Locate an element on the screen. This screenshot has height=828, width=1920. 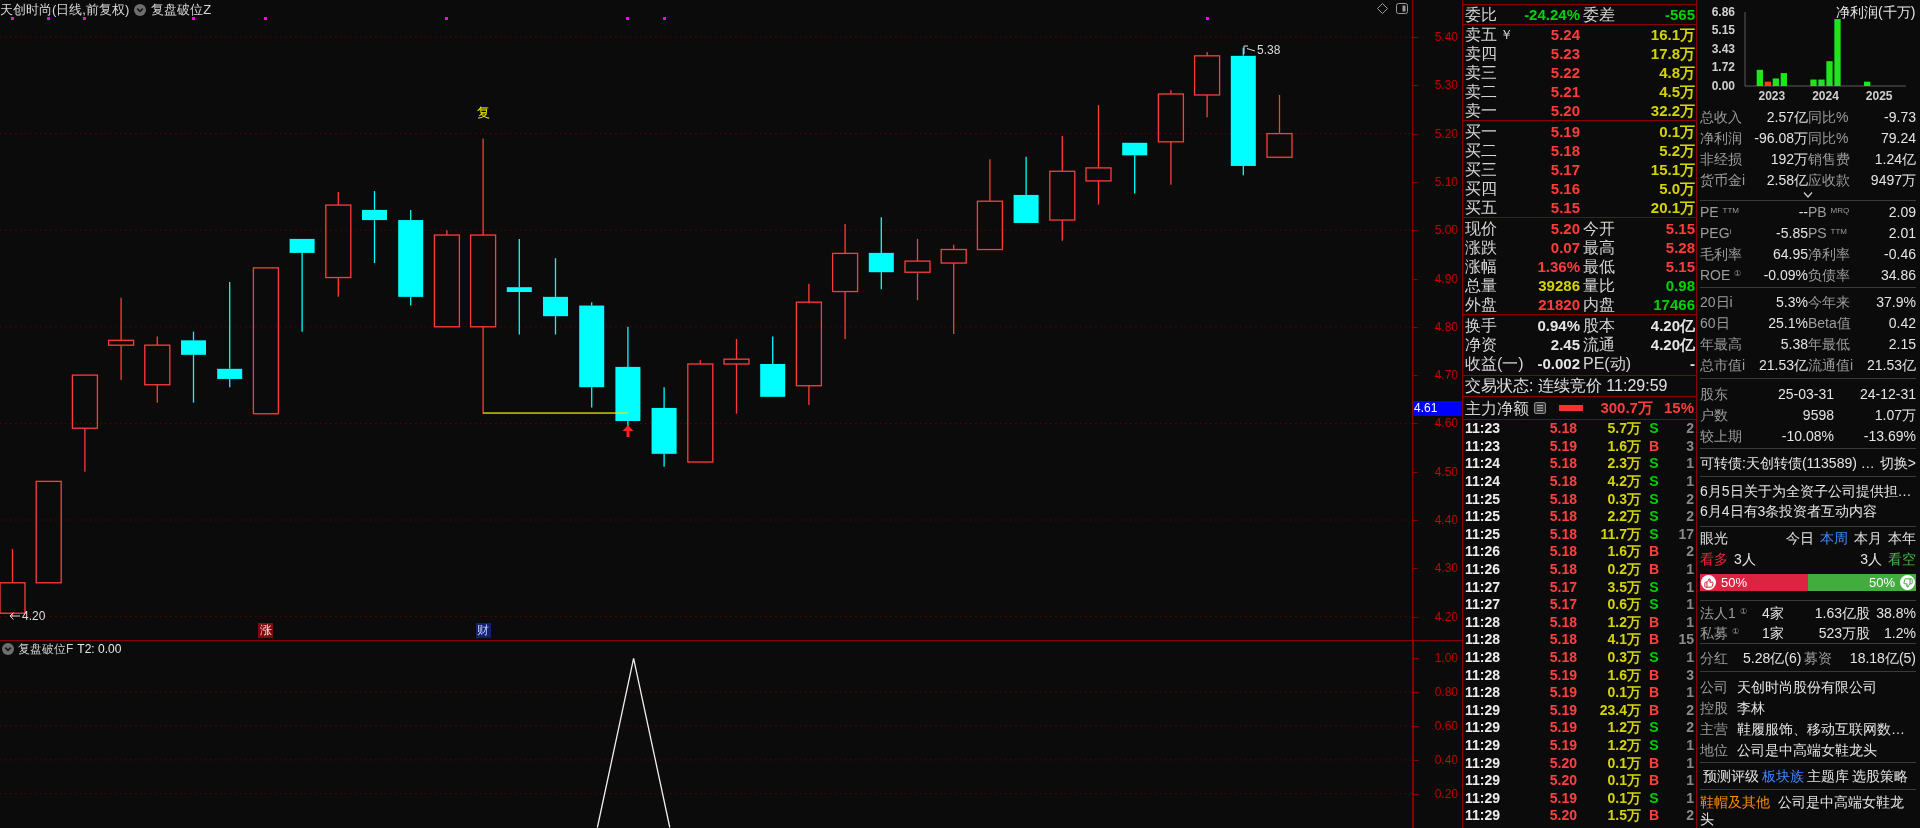
depth-volume: 4.8万 is located at coordinates (1677, 72).